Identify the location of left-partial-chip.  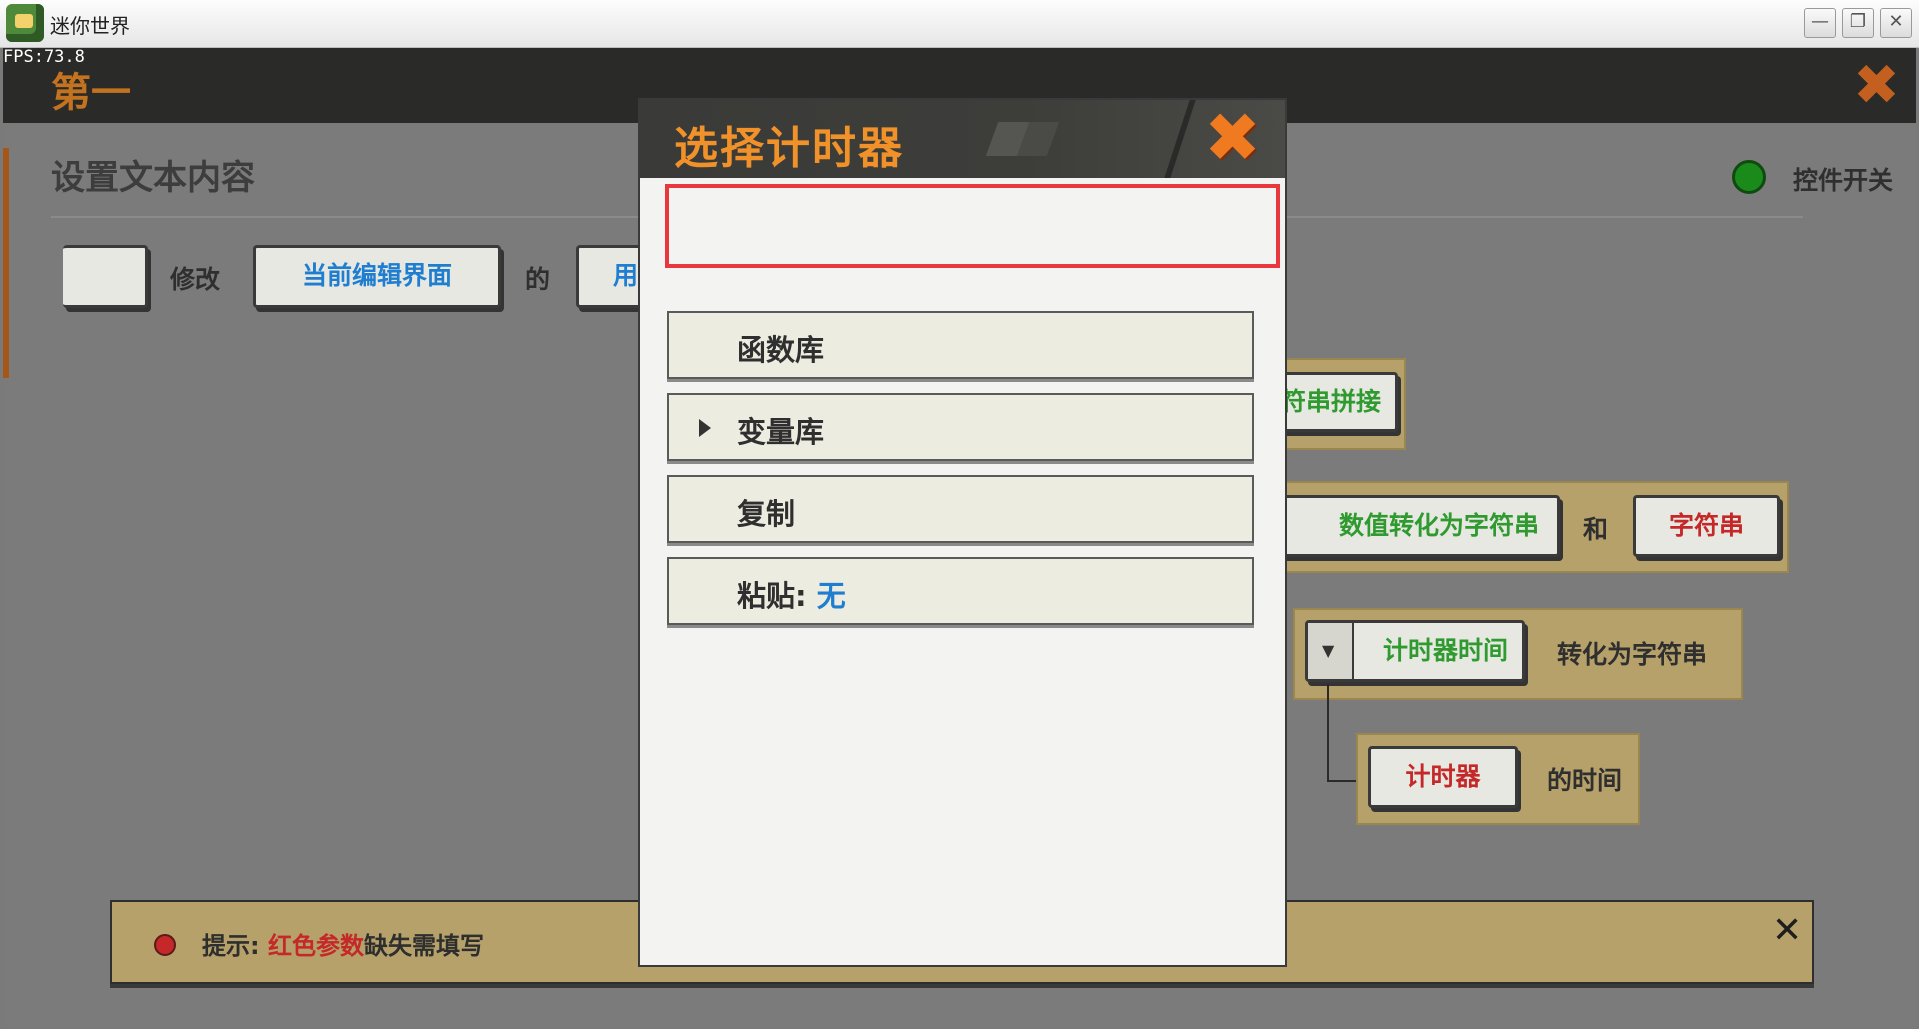
(105, 276).